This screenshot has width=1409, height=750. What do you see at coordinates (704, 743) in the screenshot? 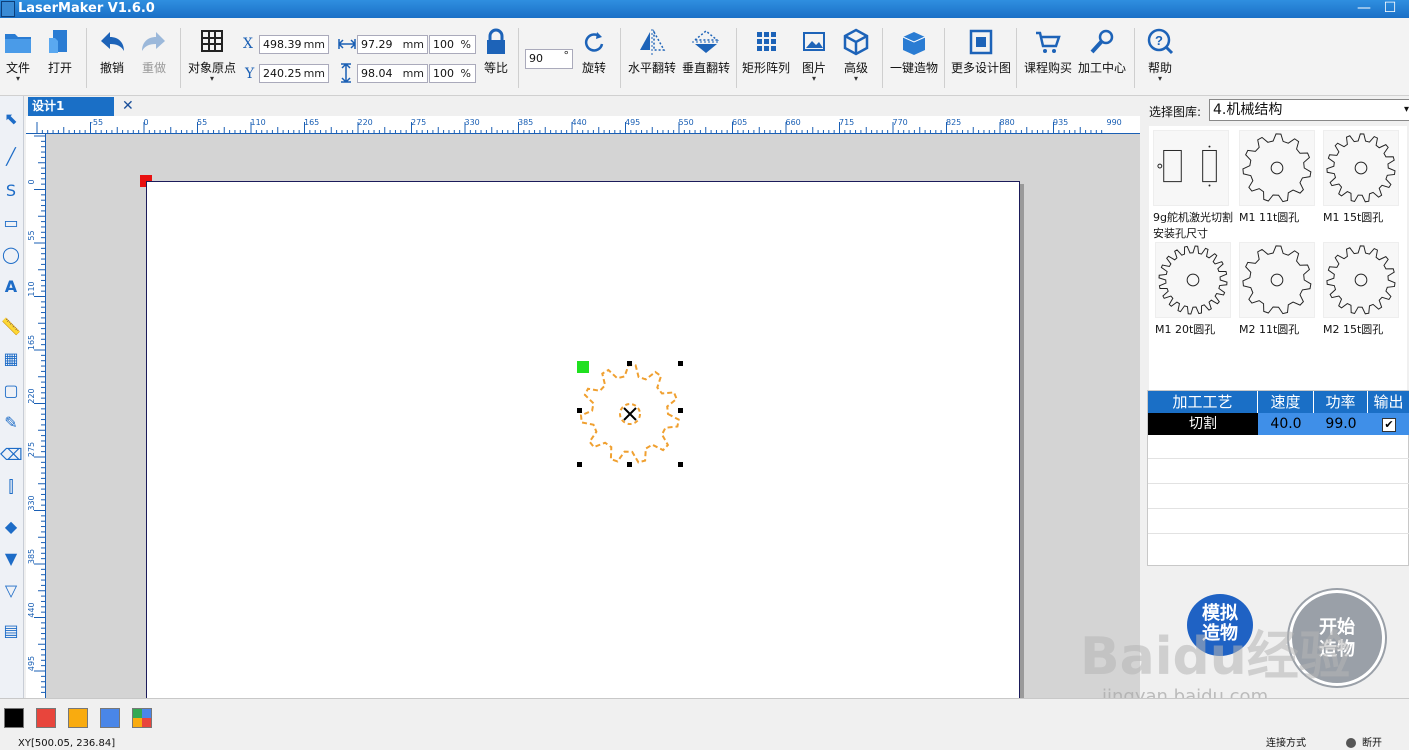
I see `status-bar: XY[500.05, 236.84] 连接方式 断开` at bounding box center [704, 743].